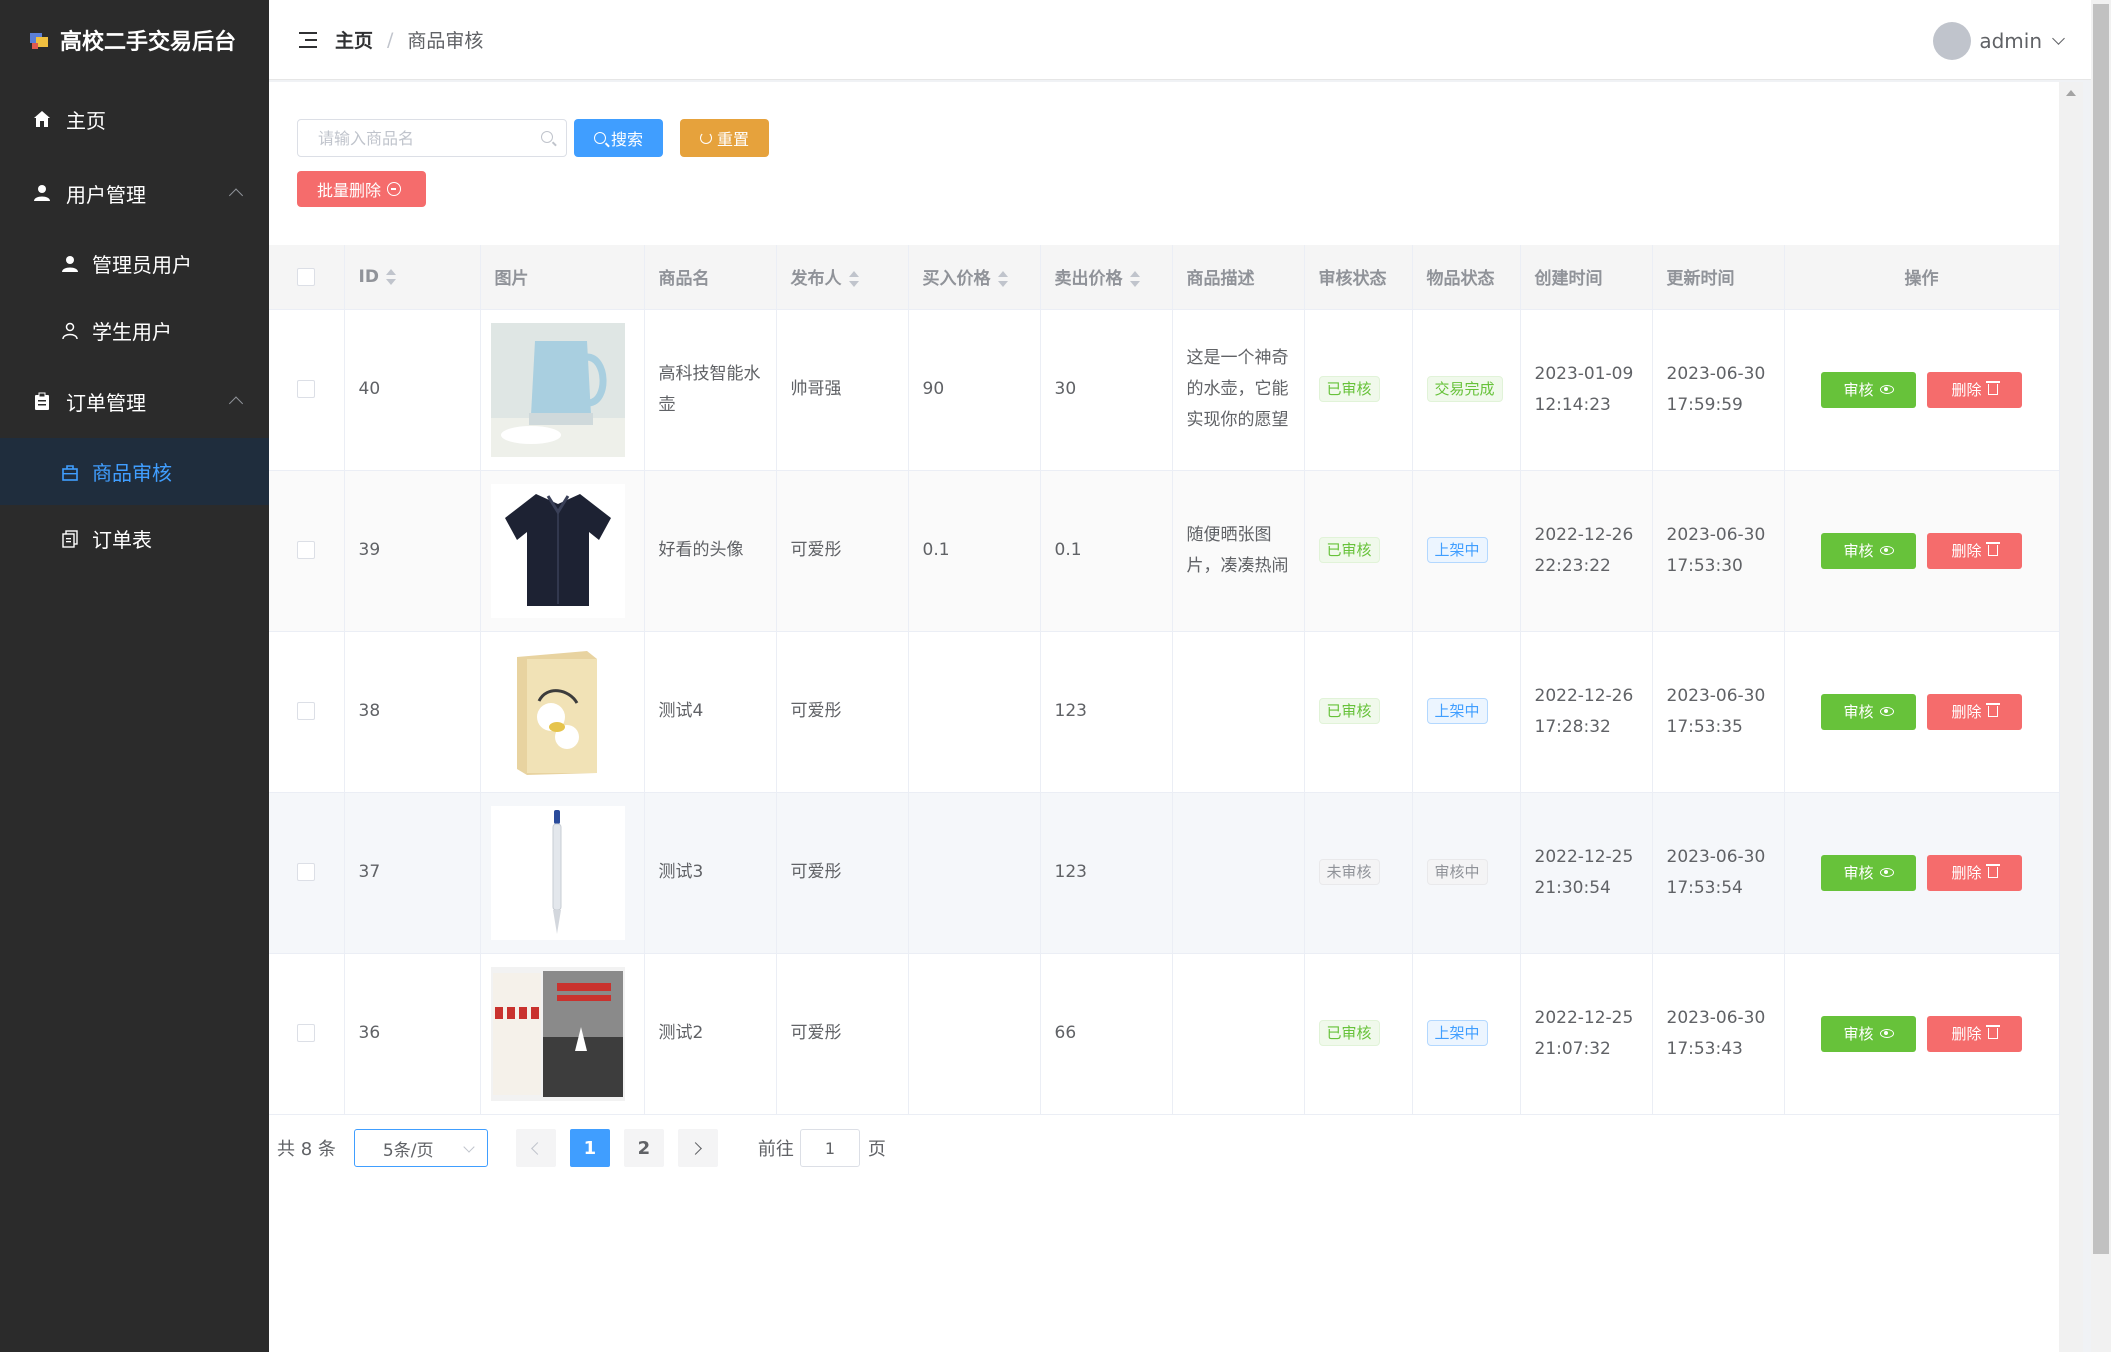 The image size is (2111, 1352). I want to click on sidebar-item-student-users: 学生用户, so click(134, 330).